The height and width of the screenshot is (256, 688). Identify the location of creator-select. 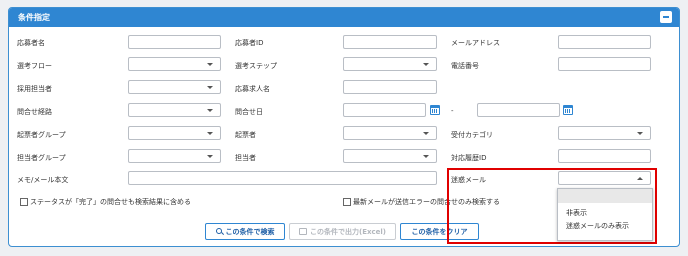
(390, 133).